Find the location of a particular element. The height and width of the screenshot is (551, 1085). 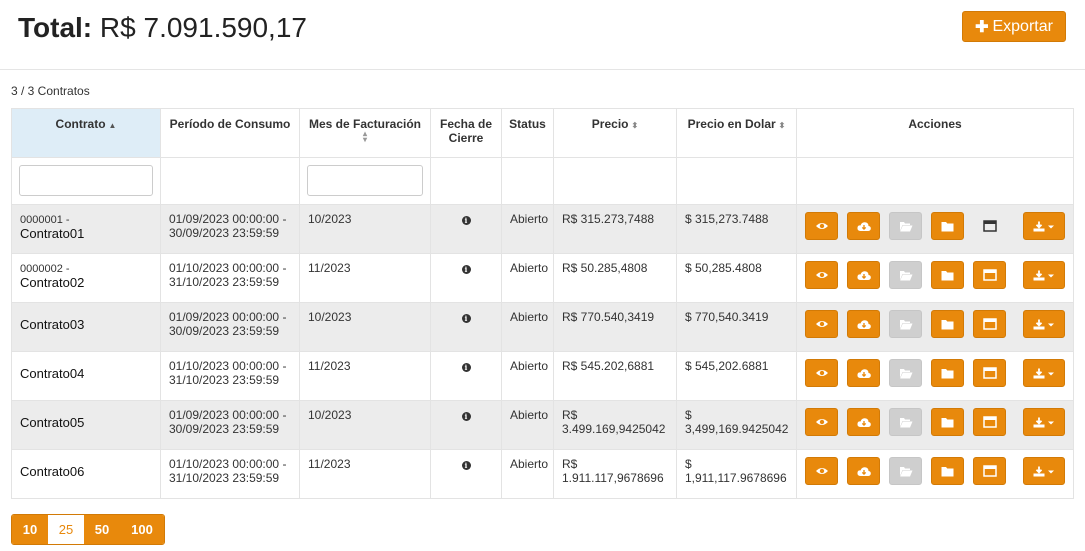

price-usd: $ 545,202.6881 is located at coordinates (736, 376).